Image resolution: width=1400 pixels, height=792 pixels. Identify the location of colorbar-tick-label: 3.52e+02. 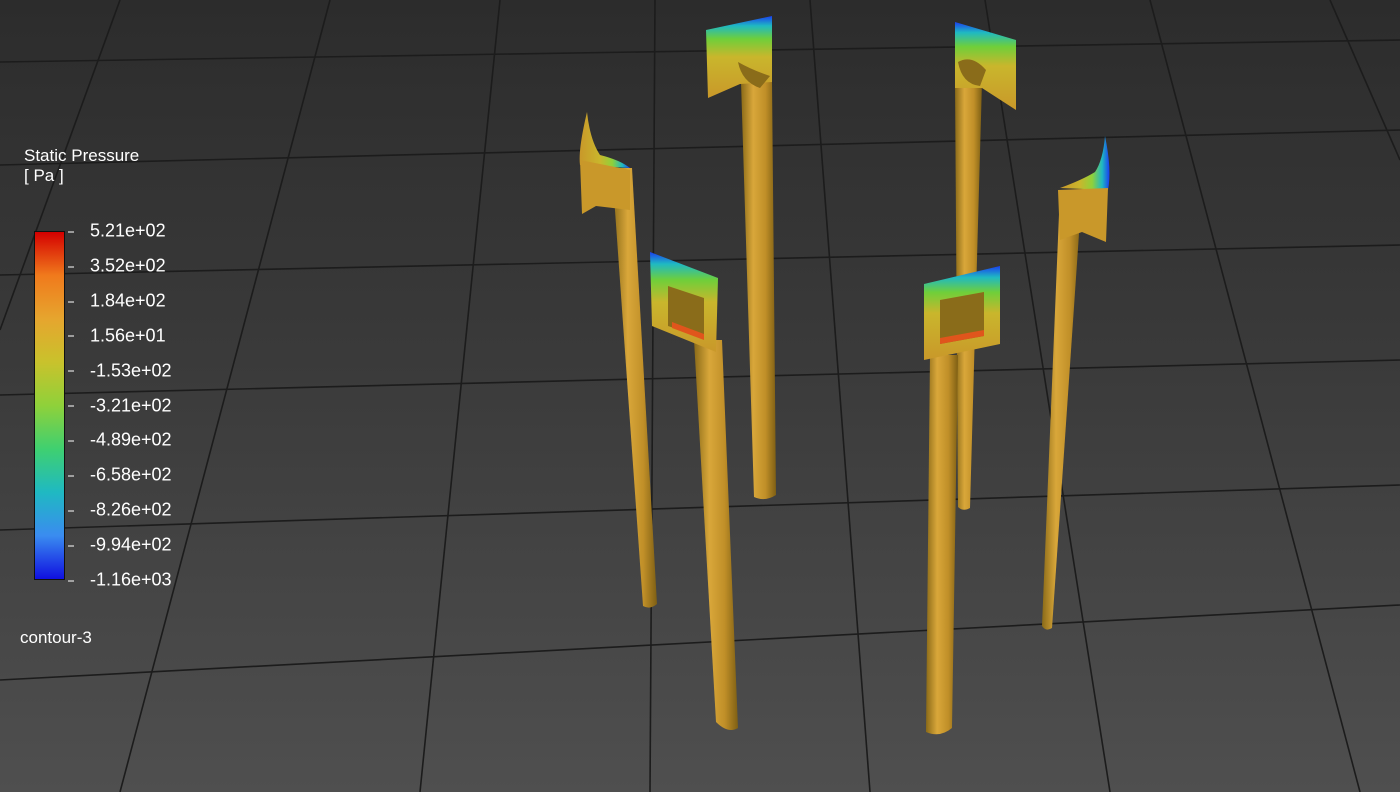
(117, 265).